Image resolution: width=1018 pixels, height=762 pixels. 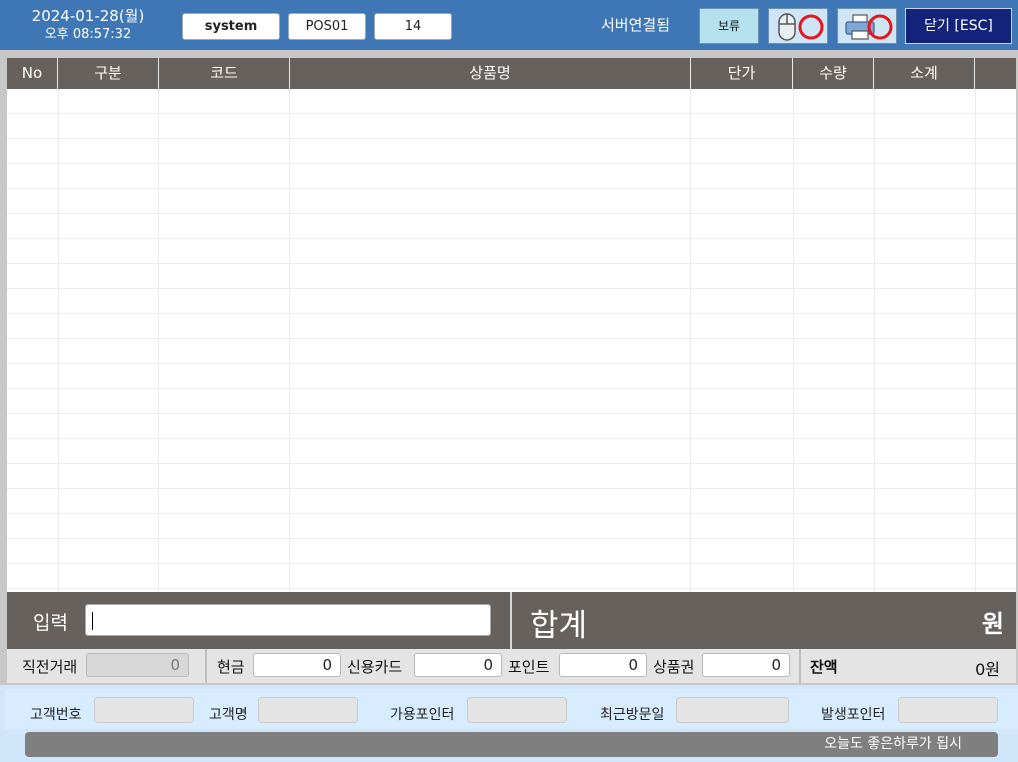 What do you see at coordinates (924, 73) in the screenshot?
I see `col-subtotal: 소계` at bounding box center [924, 73].